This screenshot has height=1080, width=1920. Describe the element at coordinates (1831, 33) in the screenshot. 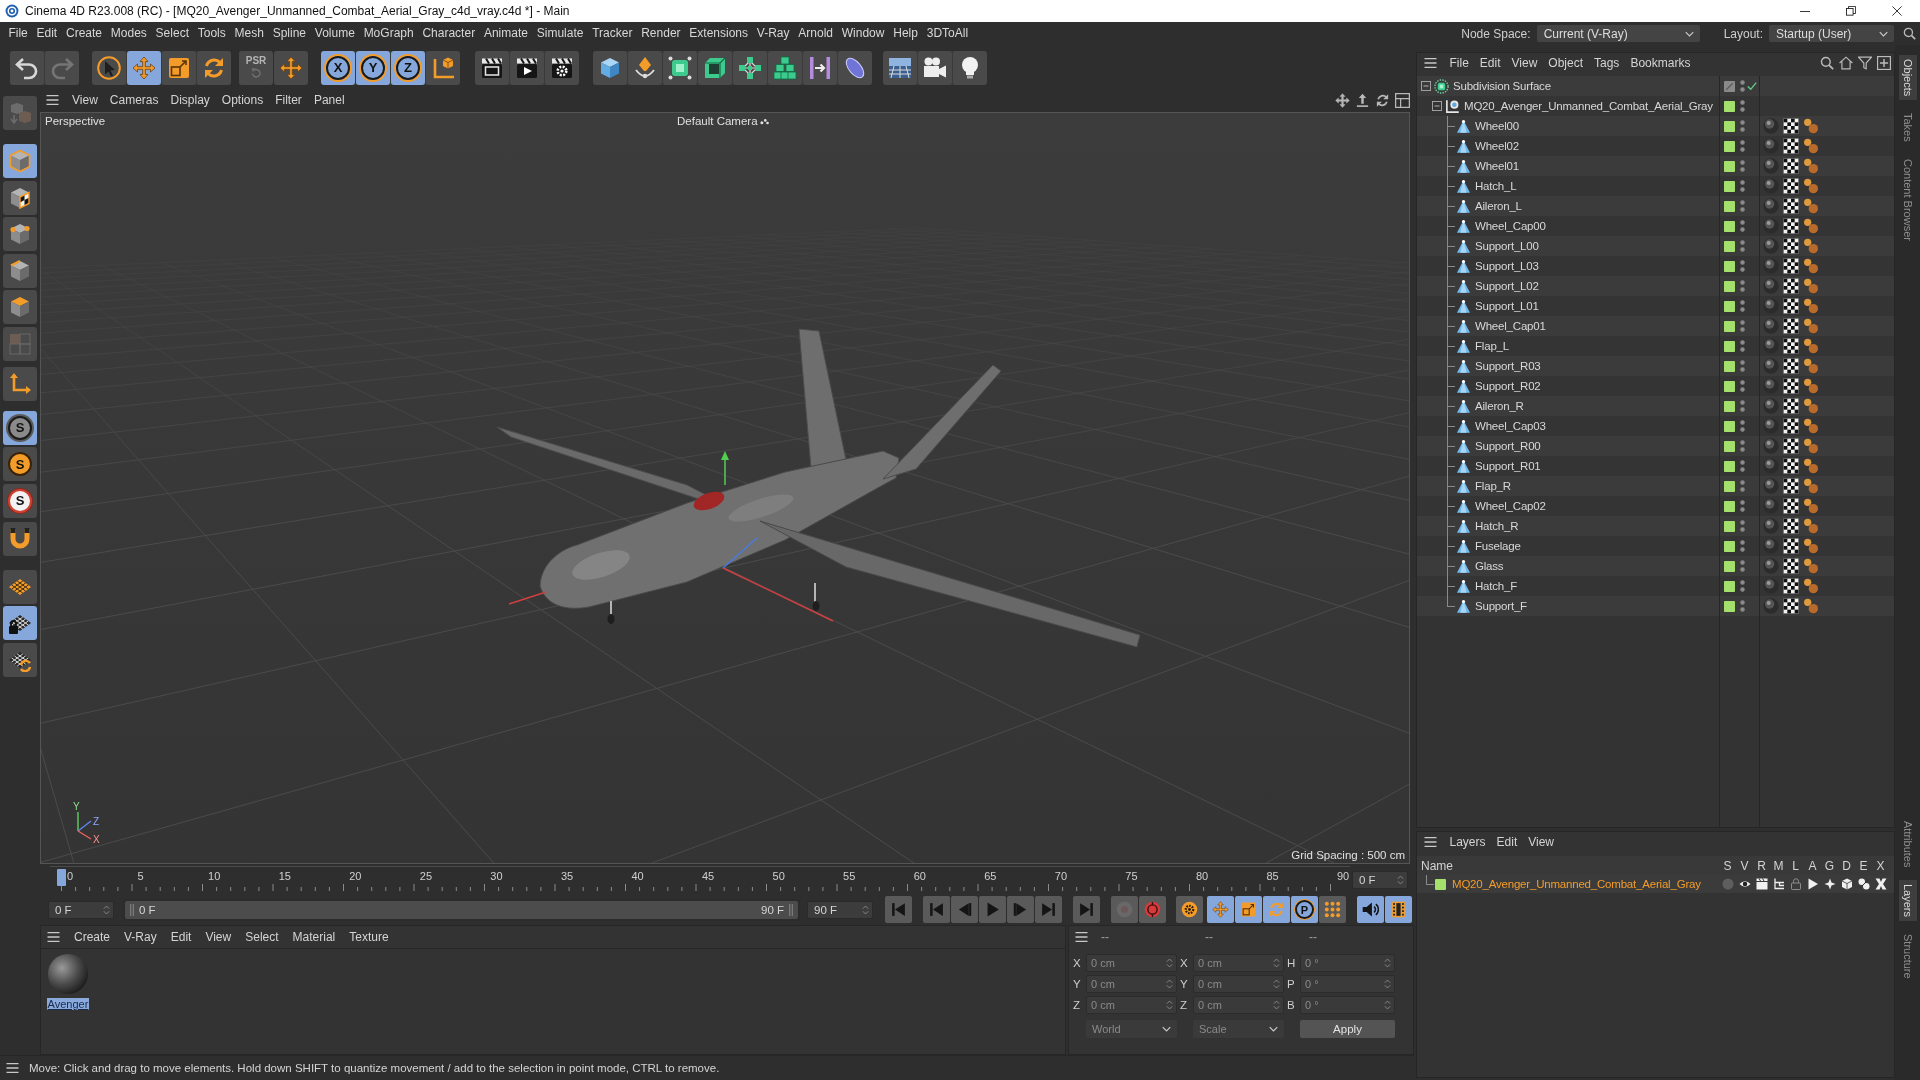

I see `layout-dropdown: Startup (User)` at that location.